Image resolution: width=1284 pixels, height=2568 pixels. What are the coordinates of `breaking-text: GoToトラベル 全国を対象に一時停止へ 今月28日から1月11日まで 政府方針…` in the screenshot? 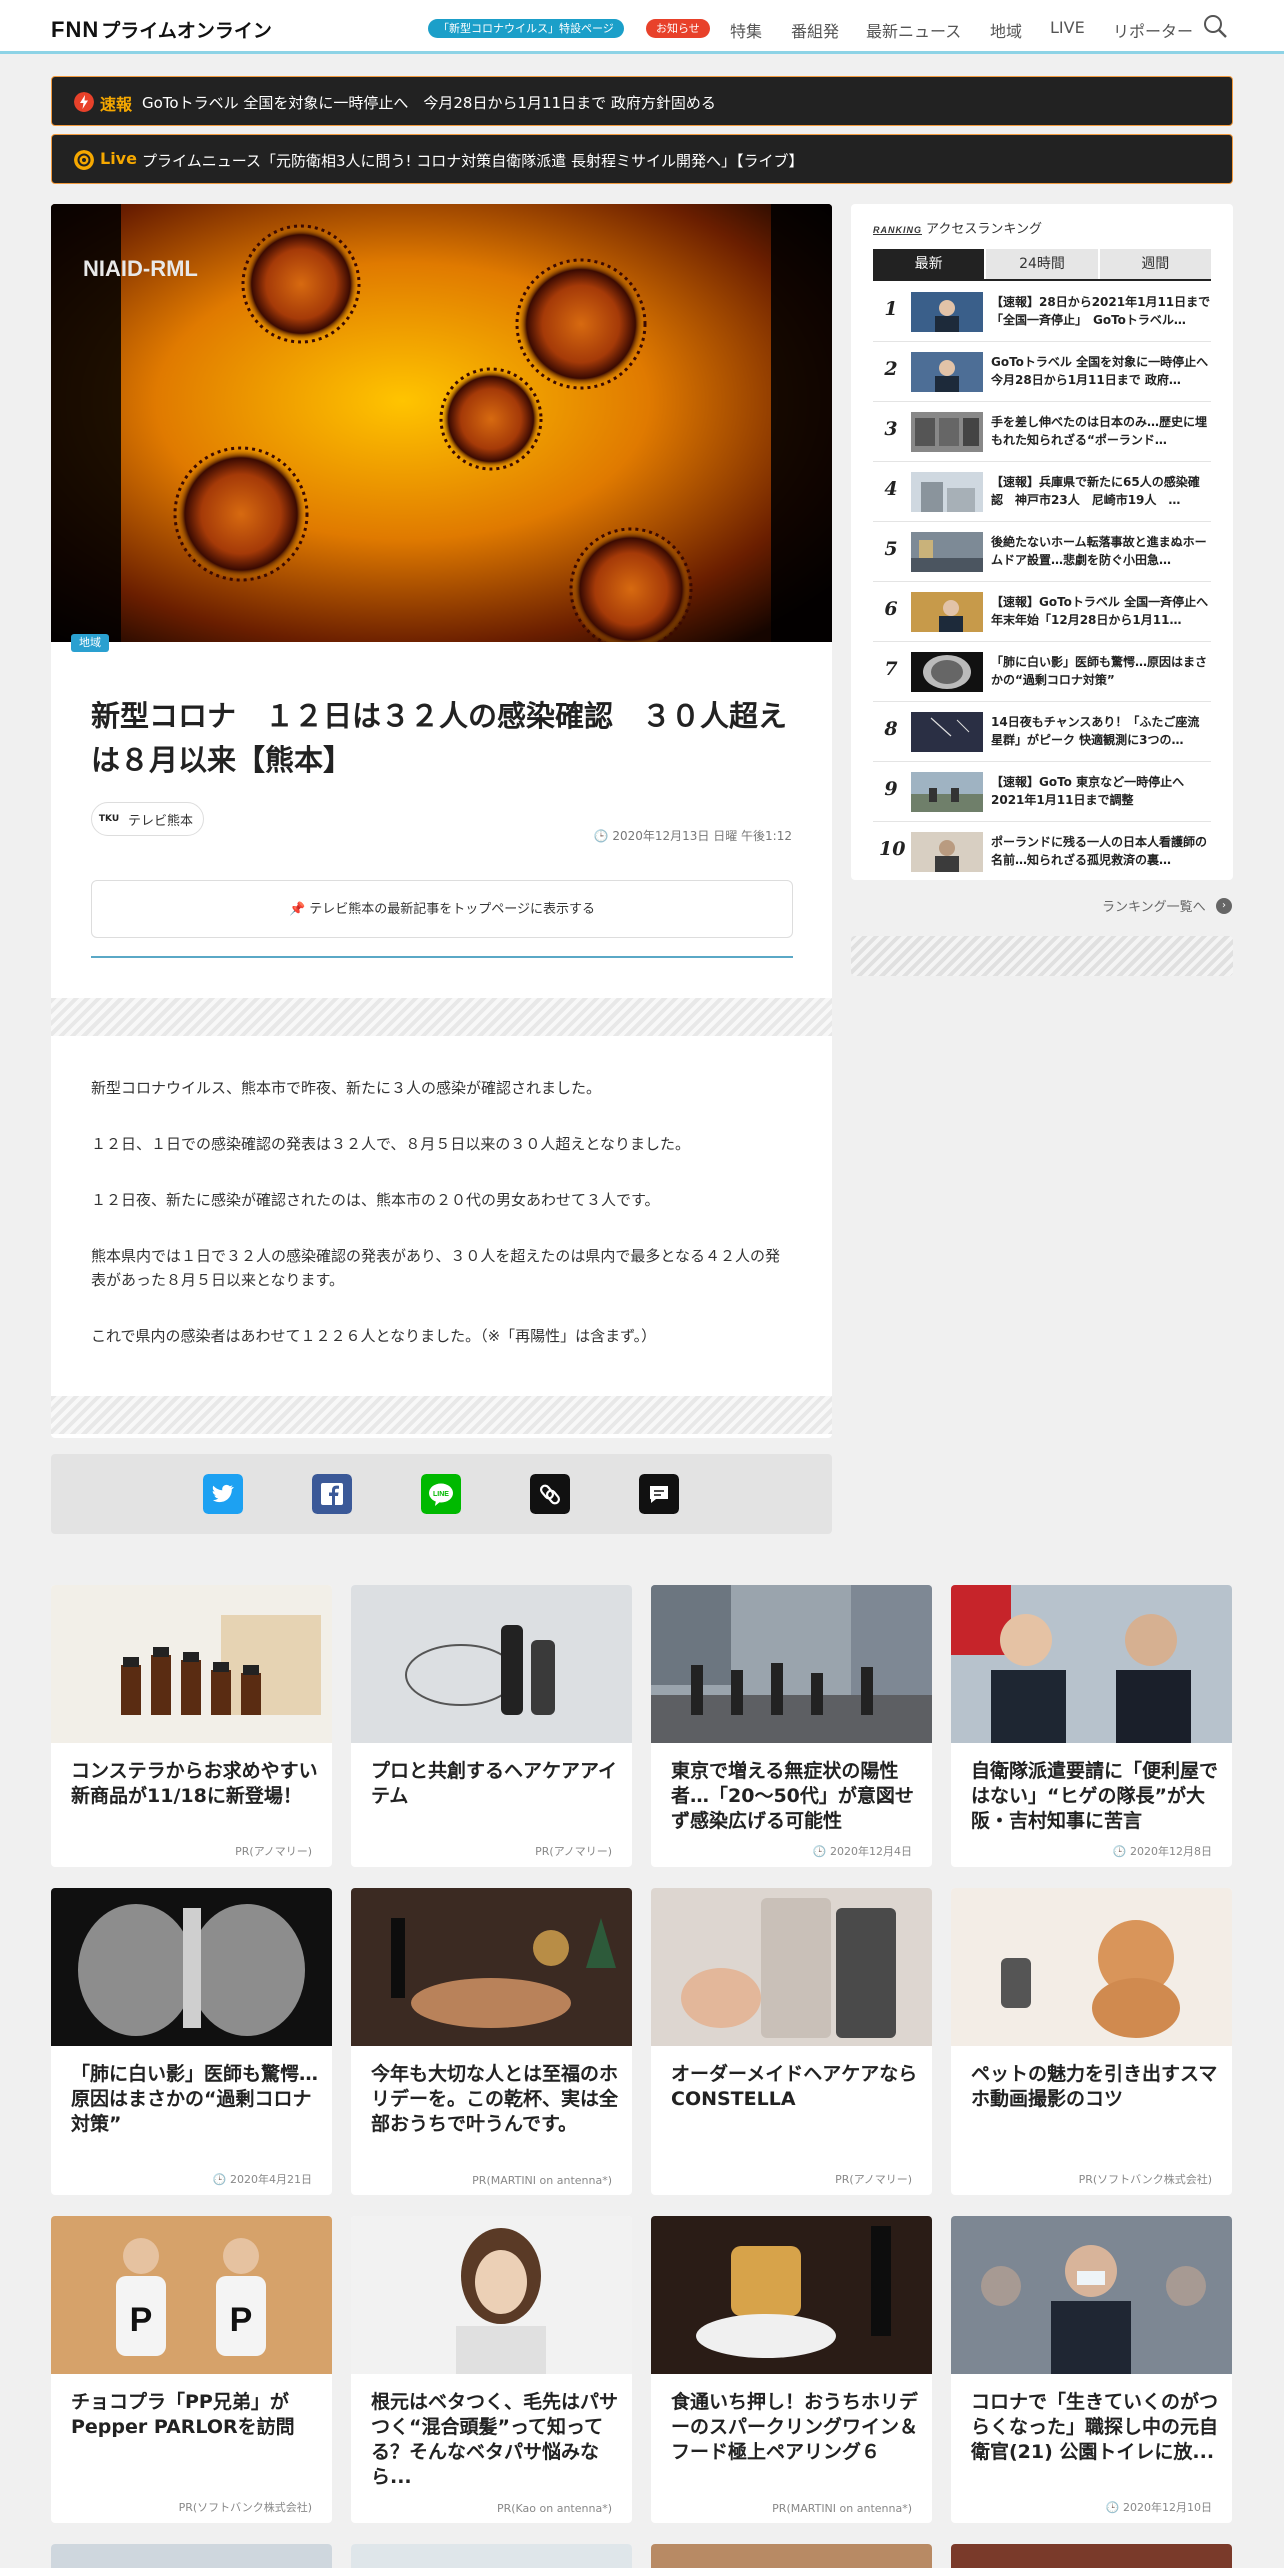 It's located at (429, 102).